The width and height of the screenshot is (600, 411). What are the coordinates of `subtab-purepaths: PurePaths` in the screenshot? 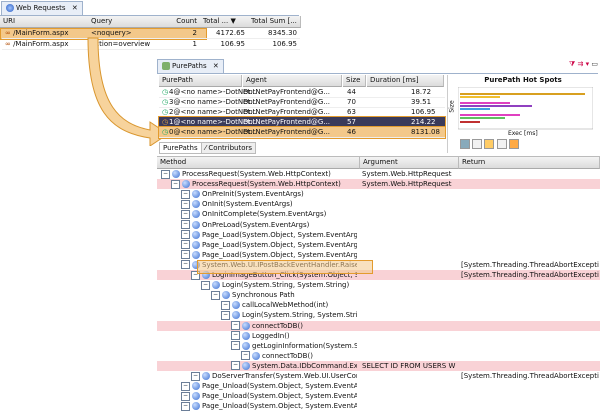 It's located at (180, 148).